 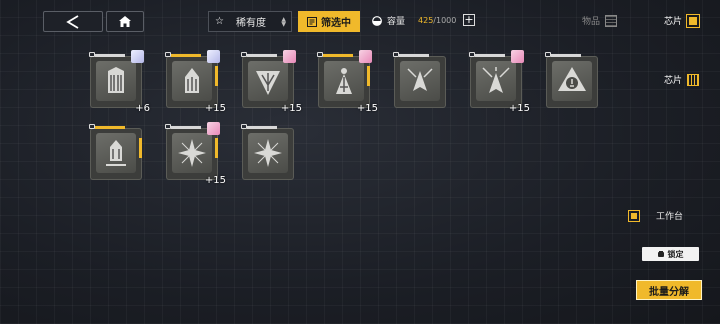 I want to click on sort-label: 稀有度, so click(x=250, y=23).